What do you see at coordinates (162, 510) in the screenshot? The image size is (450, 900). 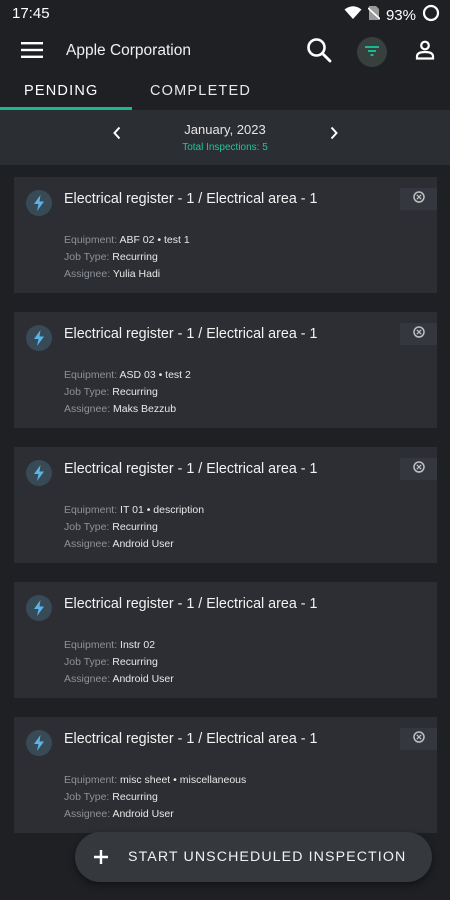 I see `equipment-value: IT 01 • description` at bounding box center [162, 510].